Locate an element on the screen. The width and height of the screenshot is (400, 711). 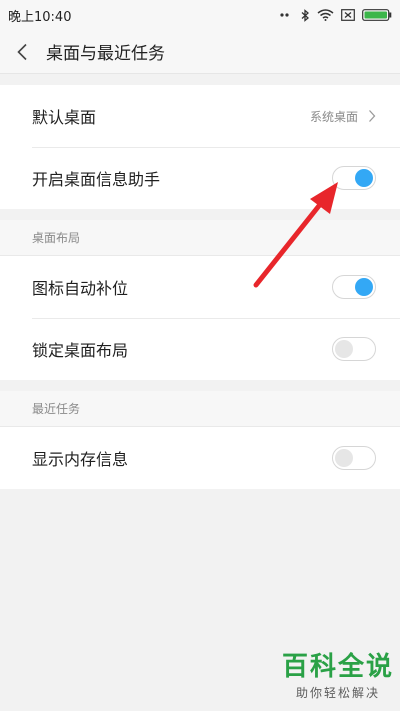
recent-heading: 最近任务 is located at coordinates (200, 409).